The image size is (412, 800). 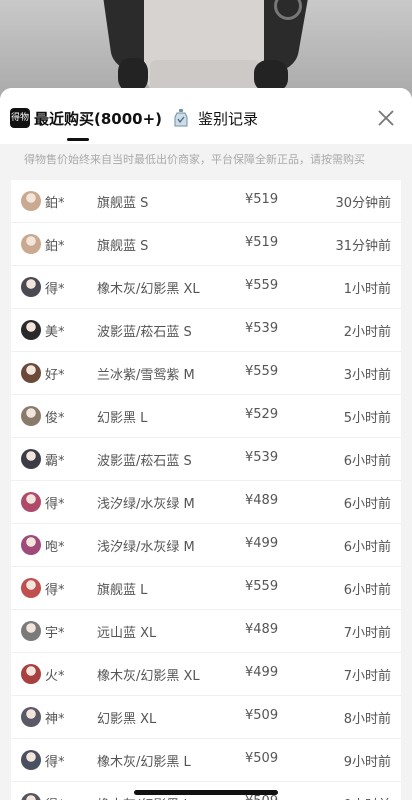 I want to click on variant-spec: 远山蓝 XL, so click(x=127, y=633).